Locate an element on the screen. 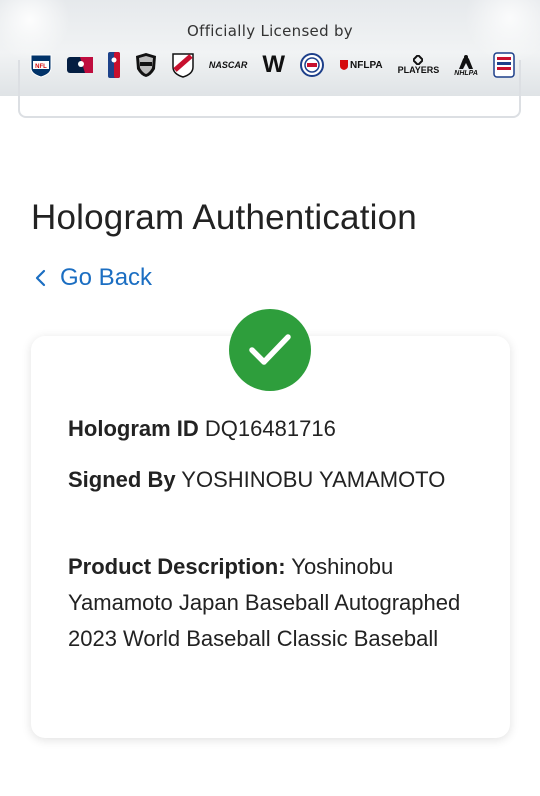 The height and width of the screenshot is (796, 540). players-logo-icon: PLAYERS is located at coordinates (418, 65).